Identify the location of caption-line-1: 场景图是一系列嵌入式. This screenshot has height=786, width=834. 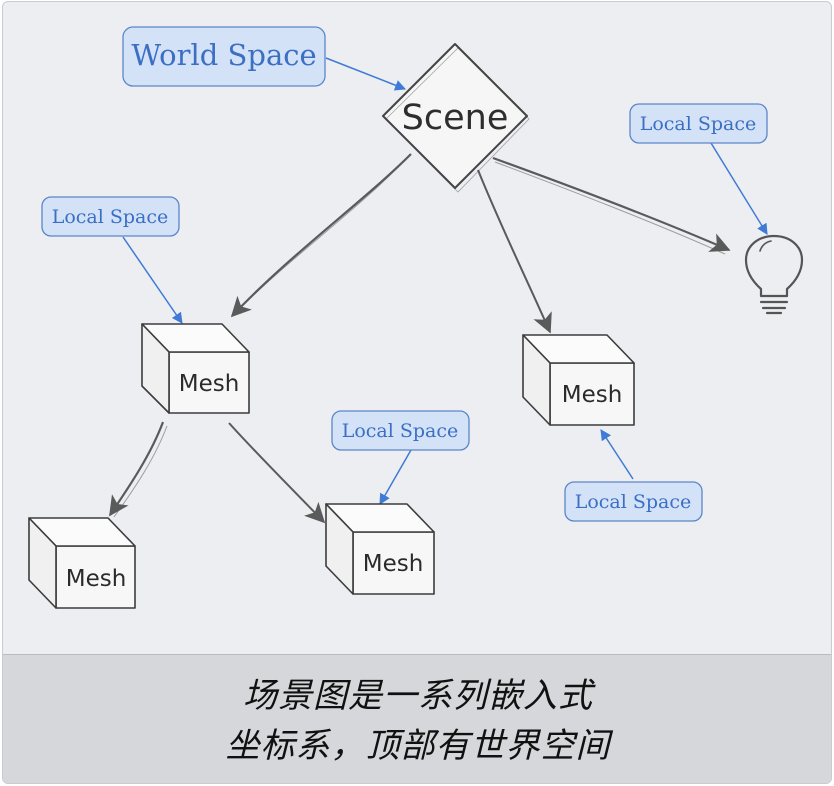
(418, 695).